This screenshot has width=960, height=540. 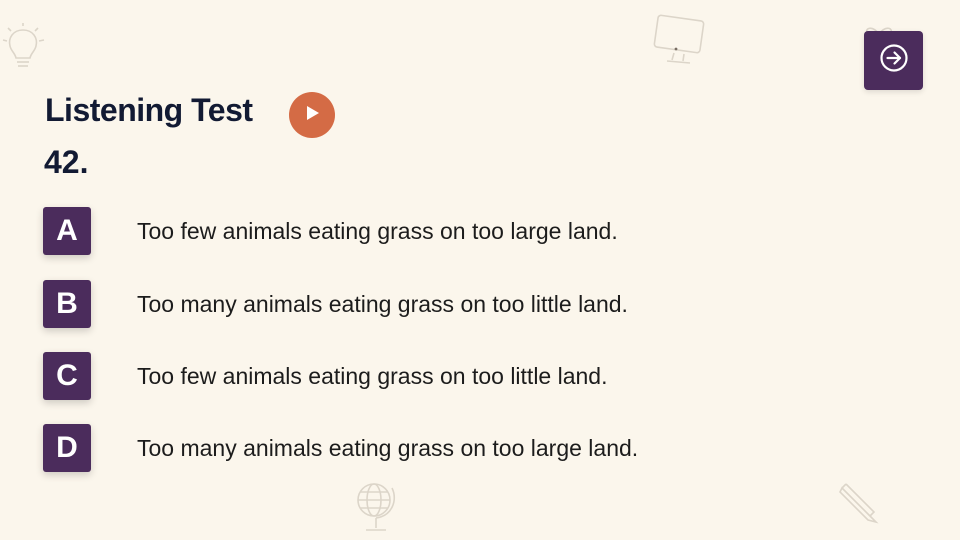 What do you see at coordinates (67, 231) in the screenshot?
I see `option-letter-badge: A` at bounding box center [67, 231].